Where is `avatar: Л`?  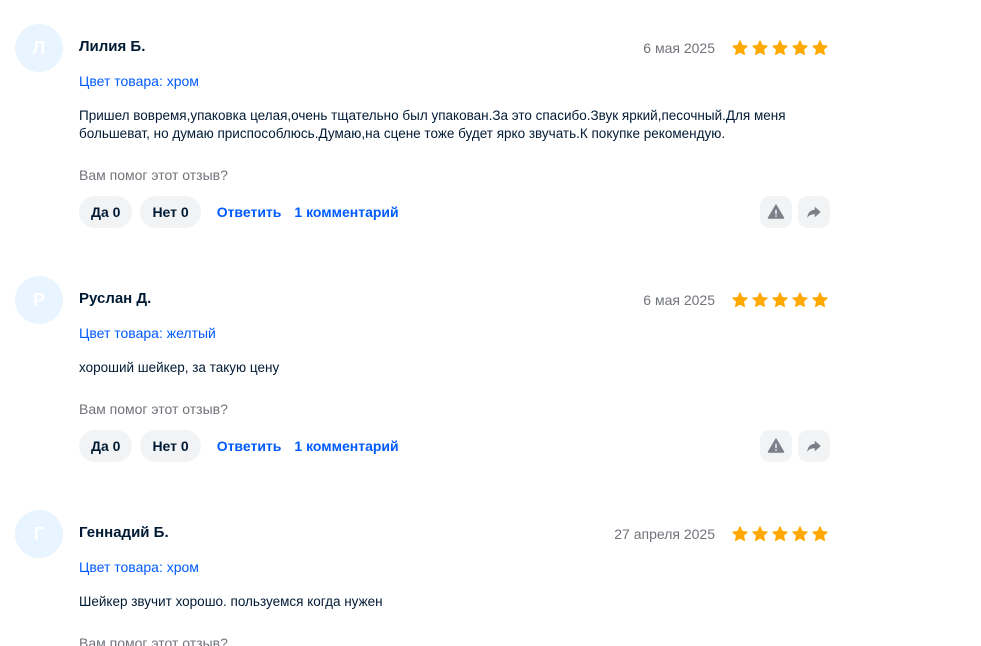
avatar: Л is located at coordinates (39, 48).